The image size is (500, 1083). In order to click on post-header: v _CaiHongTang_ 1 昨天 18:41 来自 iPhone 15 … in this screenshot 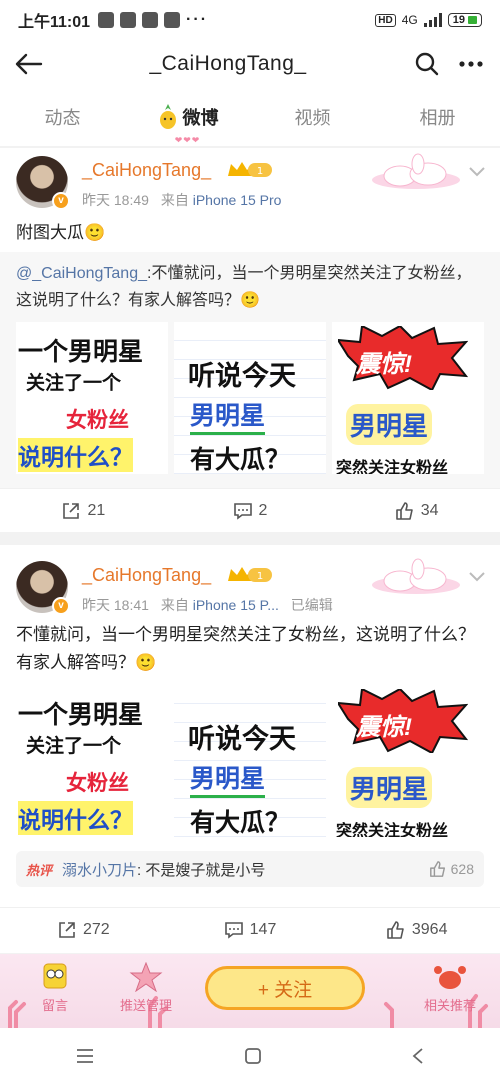, I will do `click(251, 587)`.